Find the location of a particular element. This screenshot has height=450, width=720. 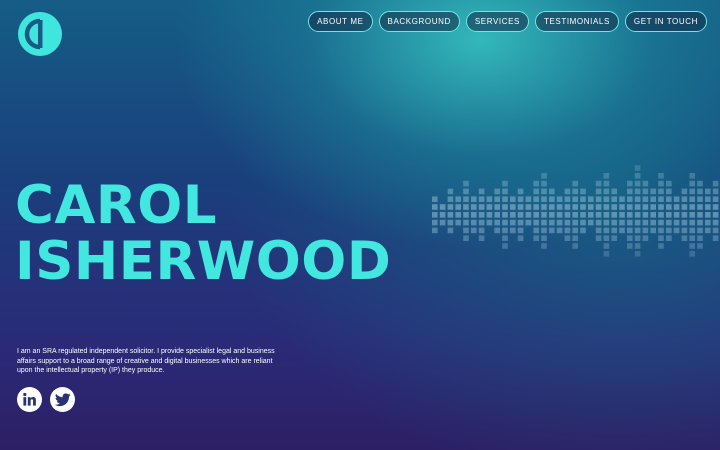

hero-name-heading: CAROL ISHERWOOD is located at coordinates (203, 234).